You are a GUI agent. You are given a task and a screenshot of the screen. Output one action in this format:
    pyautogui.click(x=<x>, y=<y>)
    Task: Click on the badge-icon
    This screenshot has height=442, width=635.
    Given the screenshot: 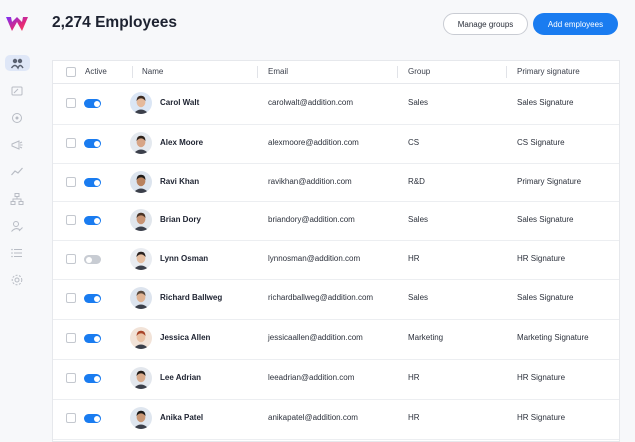 What is the action you would take?
    pyautogui.click(x=17, y=118)
    